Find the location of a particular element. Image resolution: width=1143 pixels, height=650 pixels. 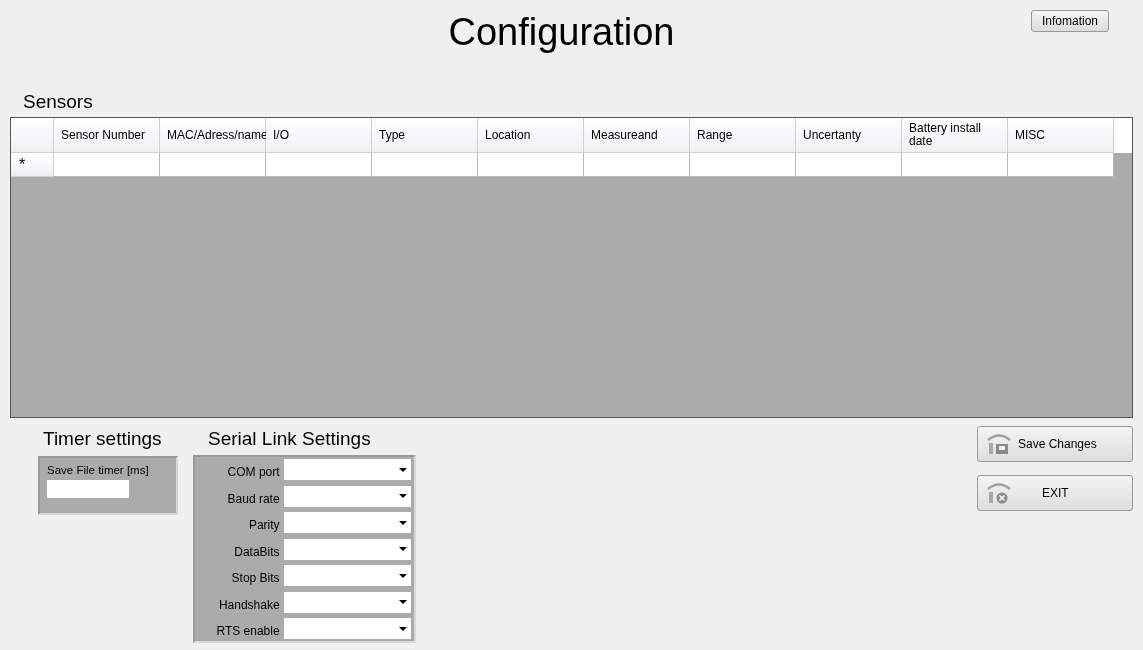

column-header: Type is located at coordinates (425, 135).